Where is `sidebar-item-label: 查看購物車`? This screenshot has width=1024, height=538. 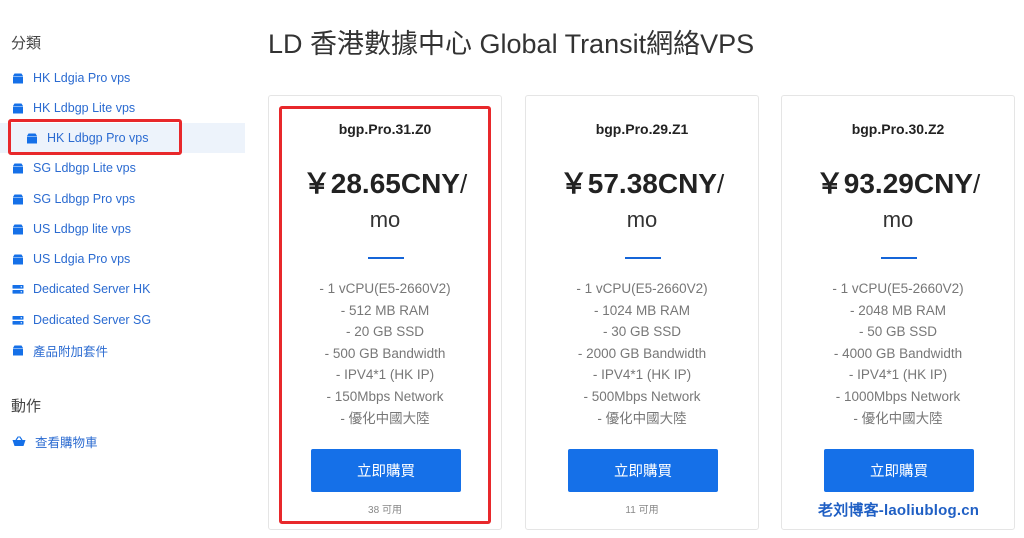
sidebar-item-label: 查看購物車 is located at coordinates (66, 442).